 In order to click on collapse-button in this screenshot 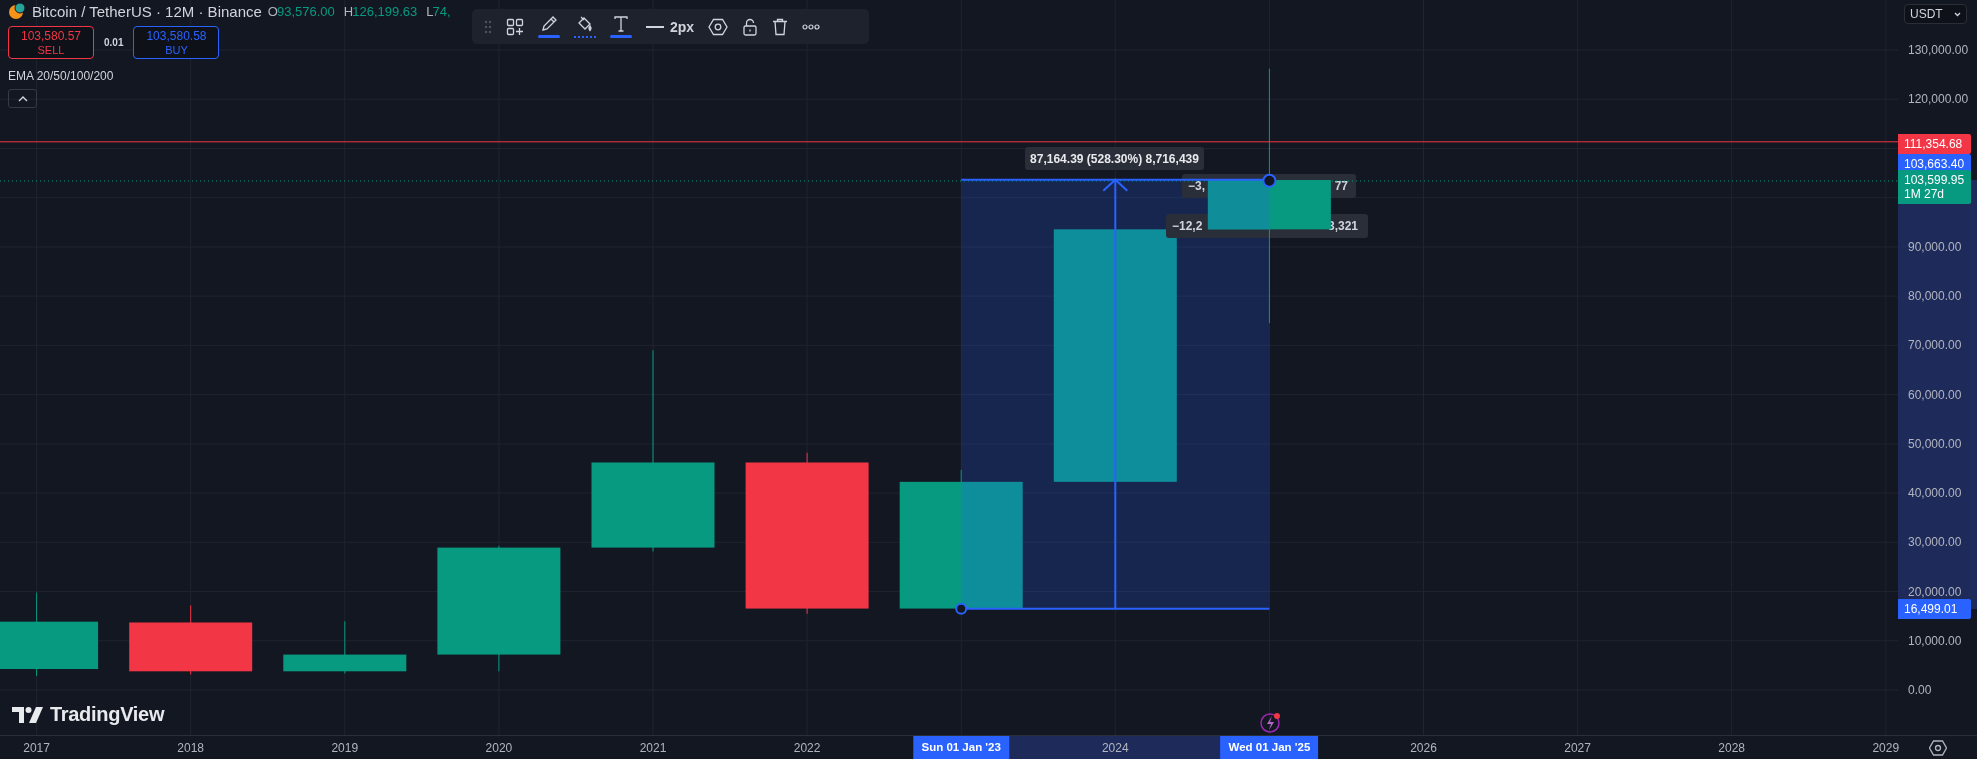, I will do `click(22, 98)`.